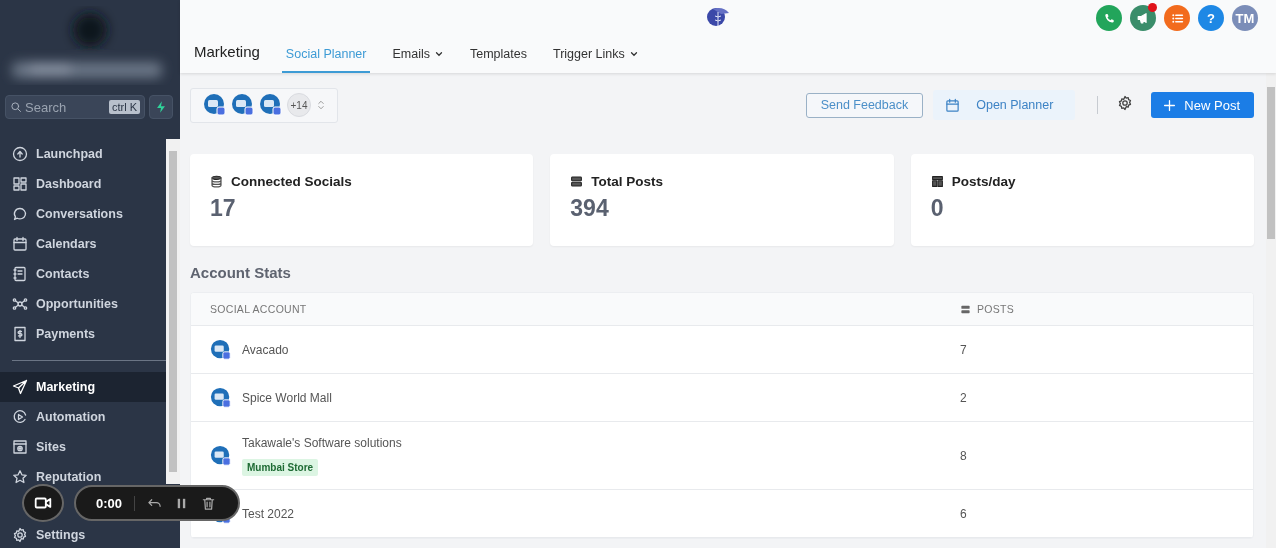 The image size is (1276, 548). What do you see at coordinates (996, 309) in the screenshot?
I see `column-header: POSTS` at bounding box center [996, 309].